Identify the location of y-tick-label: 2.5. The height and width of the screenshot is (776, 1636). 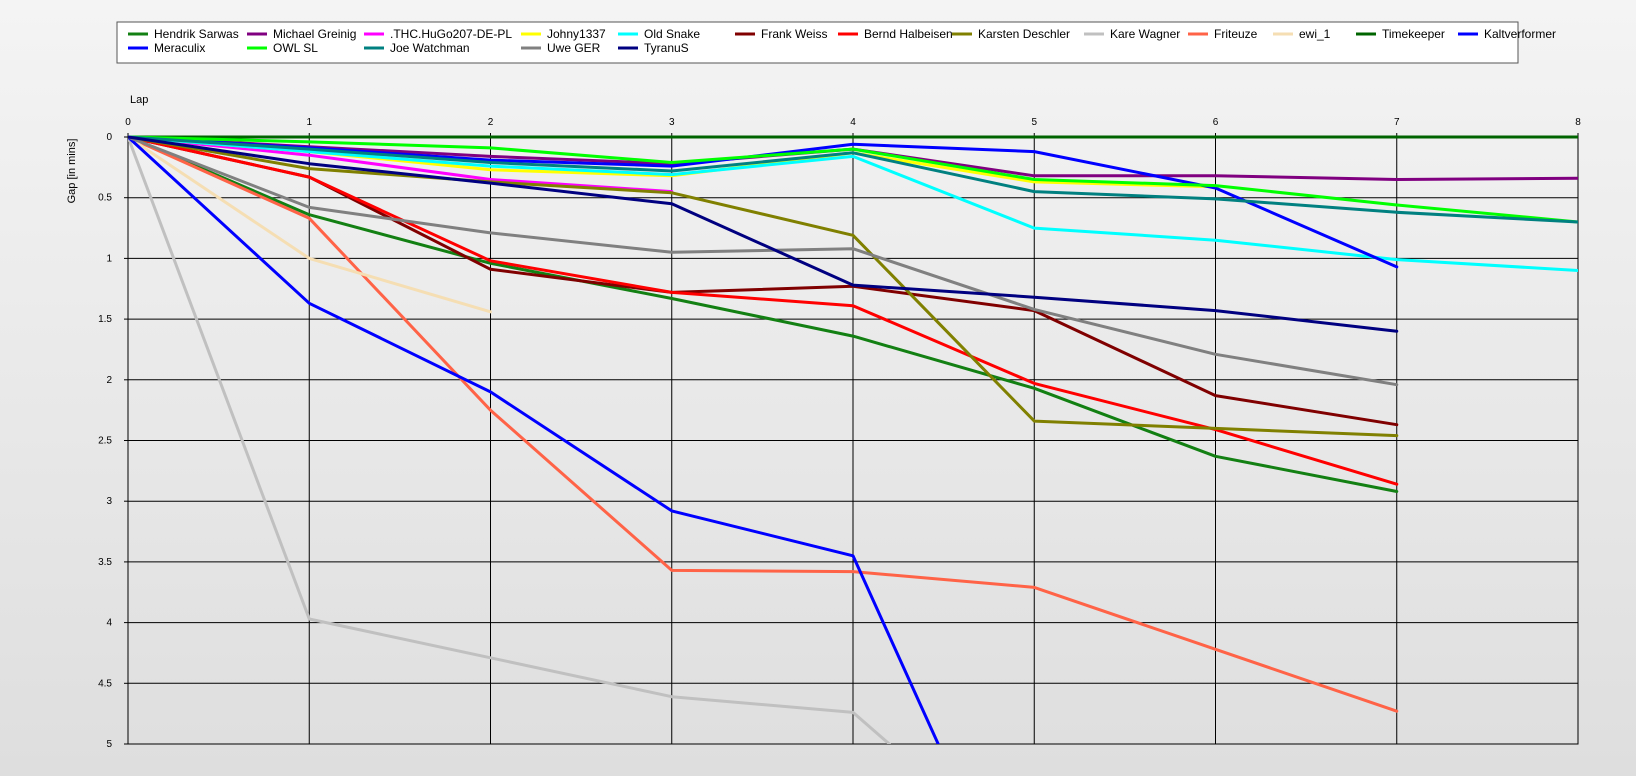
(105, 441).